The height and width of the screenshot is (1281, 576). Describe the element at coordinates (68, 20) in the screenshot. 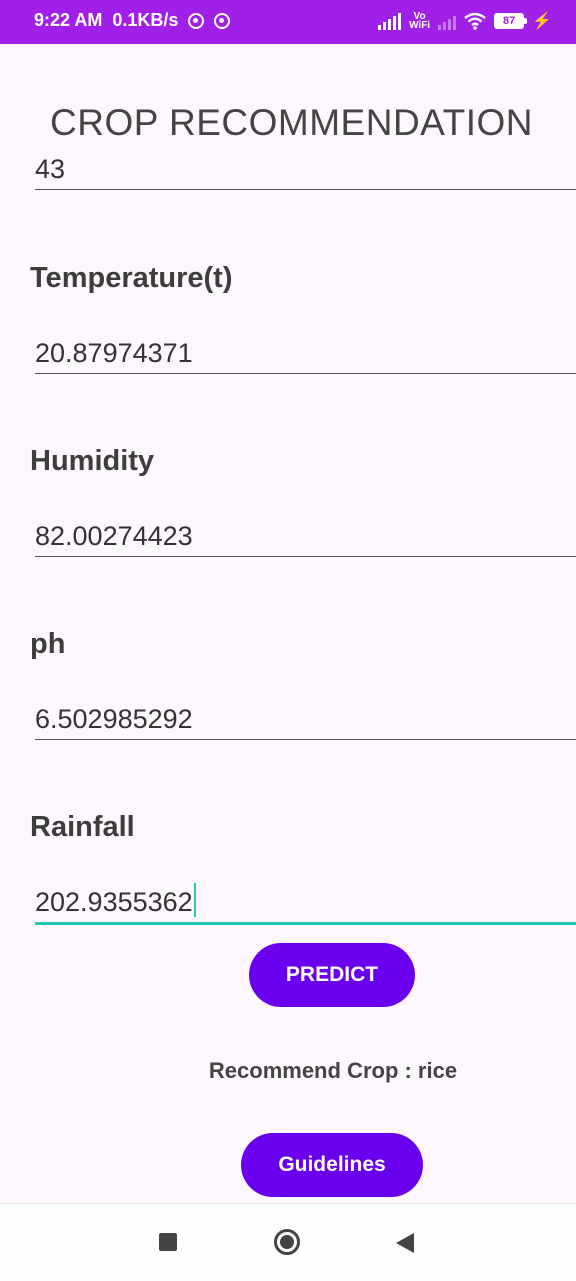

I see `status-time: 9:22 AM` at that location.